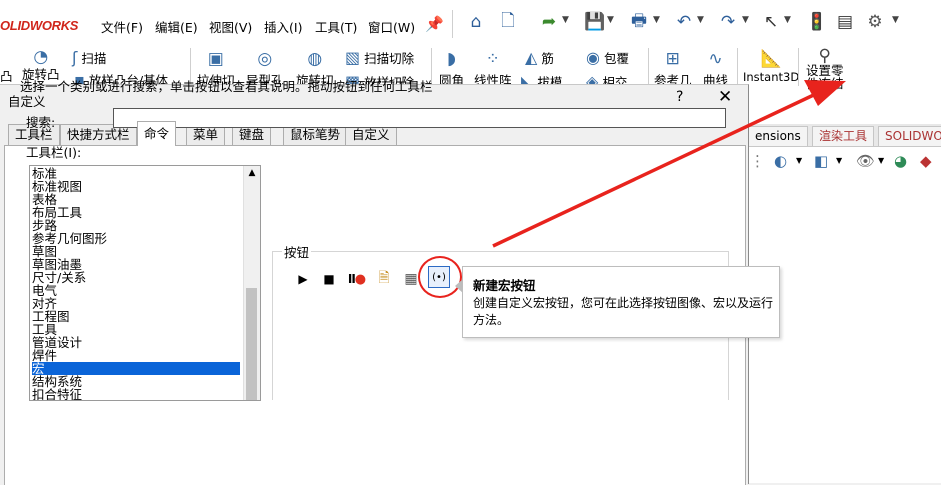  I want to click on redo-icon: ↷, so click(728, 22).